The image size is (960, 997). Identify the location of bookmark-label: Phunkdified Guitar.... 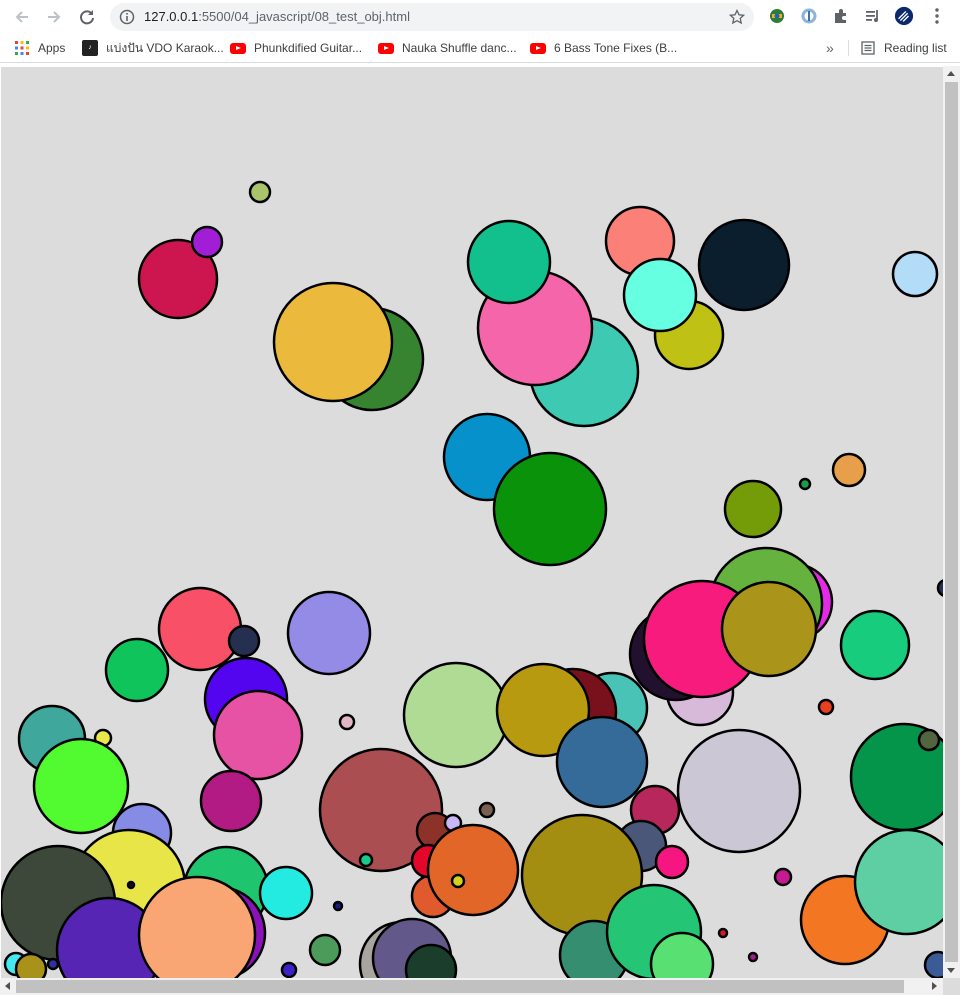
(308, 48).